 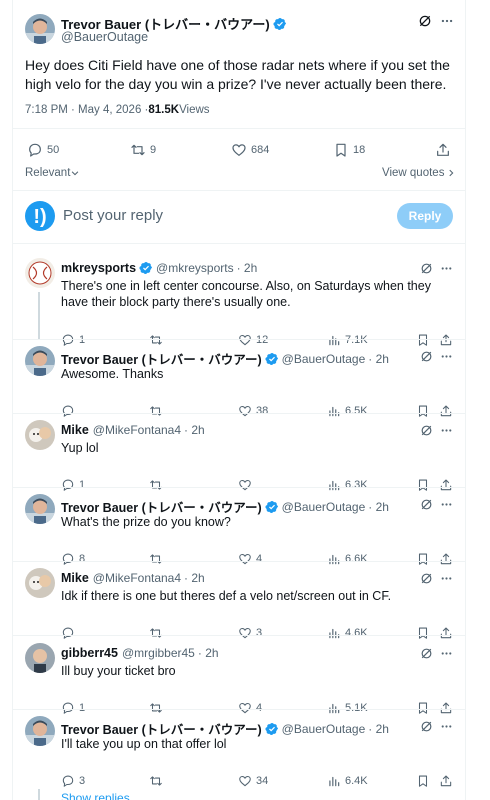 What do you see at coordinates (347, 708) in the screenshot?
I see `reply-views-button: 5.1K` at bounding box center [347, 708].